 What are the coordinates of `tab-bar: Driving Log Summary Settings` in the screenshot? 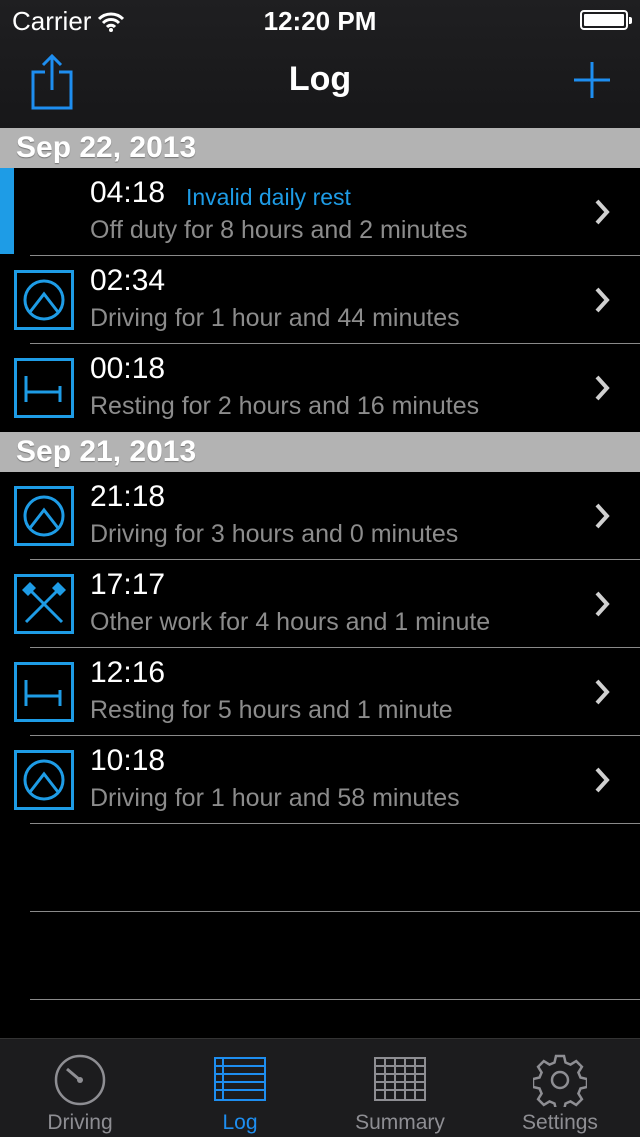 It's located at (320, 1087).